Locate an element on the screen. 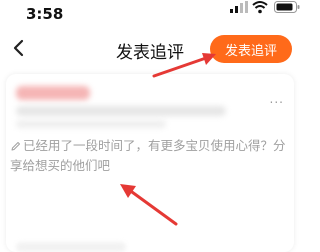 This screenshot has width=320, height=252. status-bar: 3:58 is located at coordinates (150, 15).